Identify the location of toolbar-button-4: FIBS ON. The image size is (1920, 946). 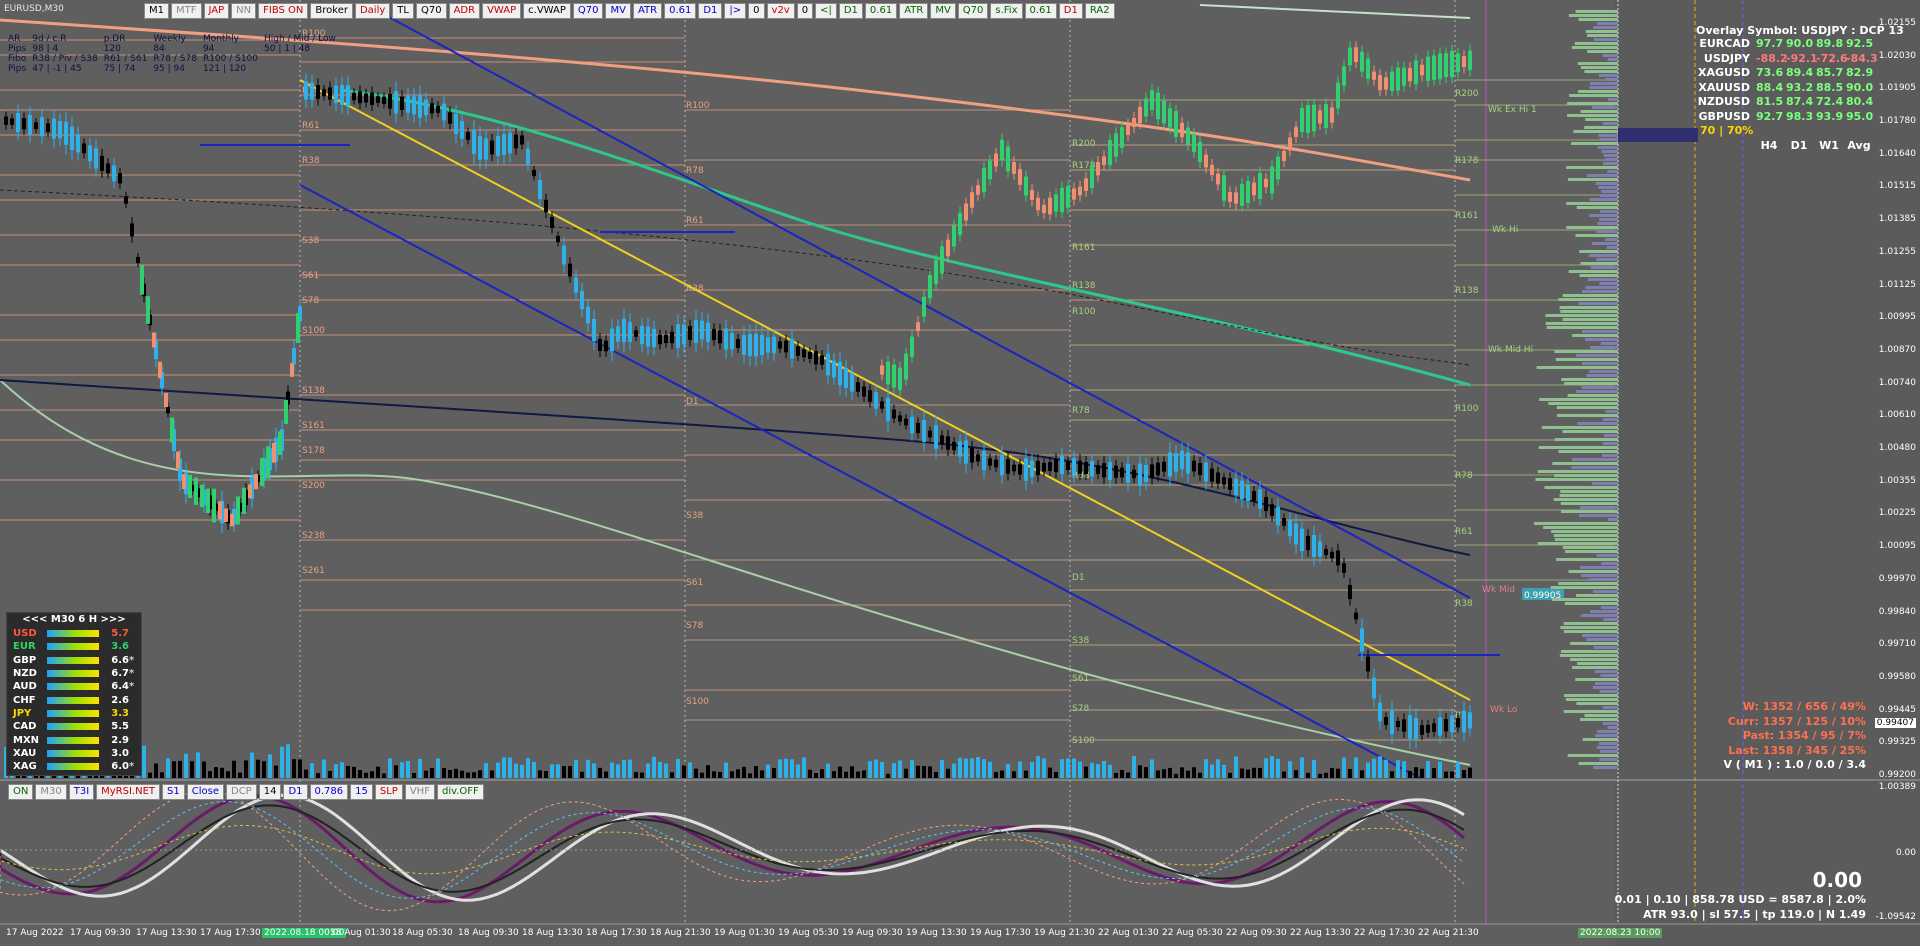
(283, 11).